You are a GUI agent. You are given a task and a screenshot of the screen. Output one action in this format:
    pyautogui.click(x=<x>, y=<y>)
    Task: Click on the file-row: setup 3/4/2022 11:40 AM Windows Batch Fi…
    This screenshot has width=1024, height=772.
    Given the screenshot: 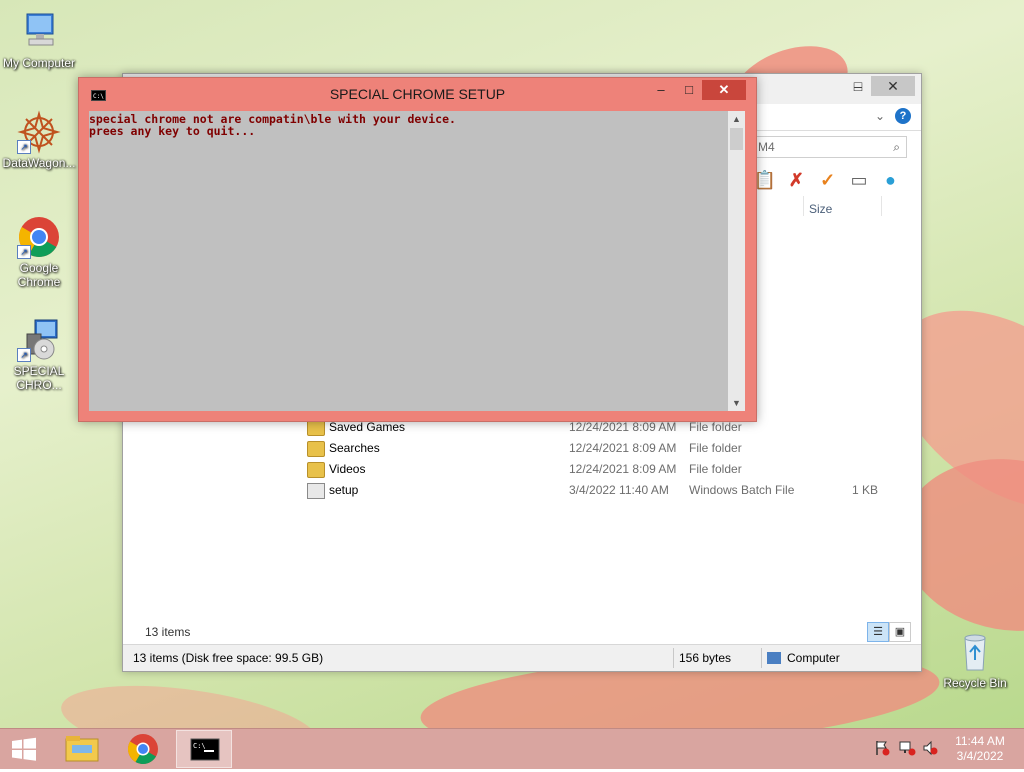 What is the action you would take?
    pyautogui.click(x=602, y=490)
    